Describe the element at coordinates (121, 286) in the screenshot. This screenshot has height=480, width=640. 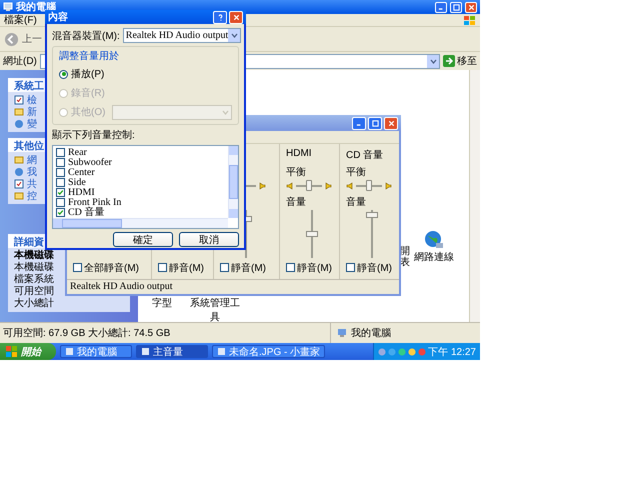
I see `status-text: Realtek HD Audio output` at that location.